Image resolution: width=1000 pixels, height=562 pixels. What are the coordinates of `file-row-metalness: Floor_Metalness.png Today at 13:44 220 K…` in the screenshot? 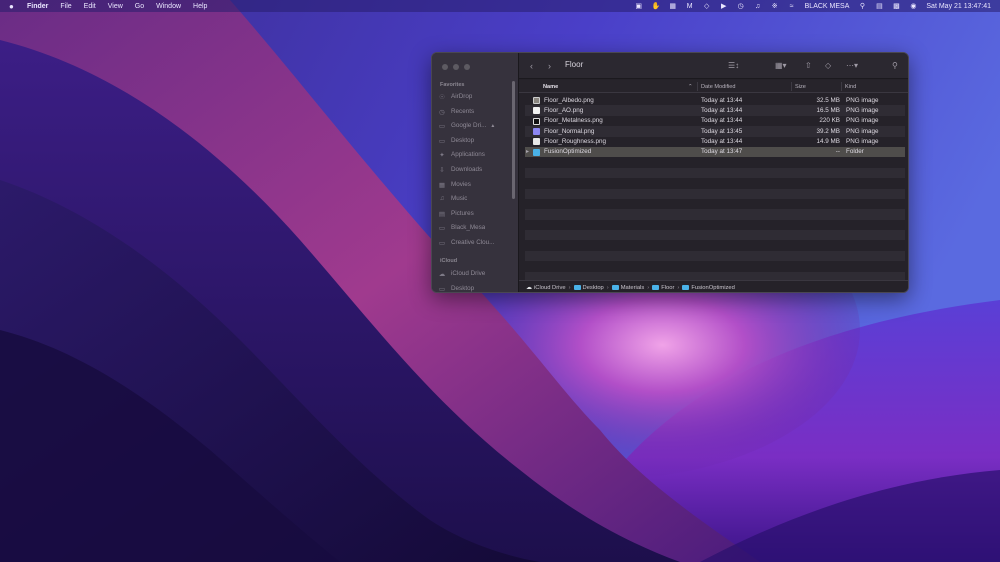 It's located at (715, 121).